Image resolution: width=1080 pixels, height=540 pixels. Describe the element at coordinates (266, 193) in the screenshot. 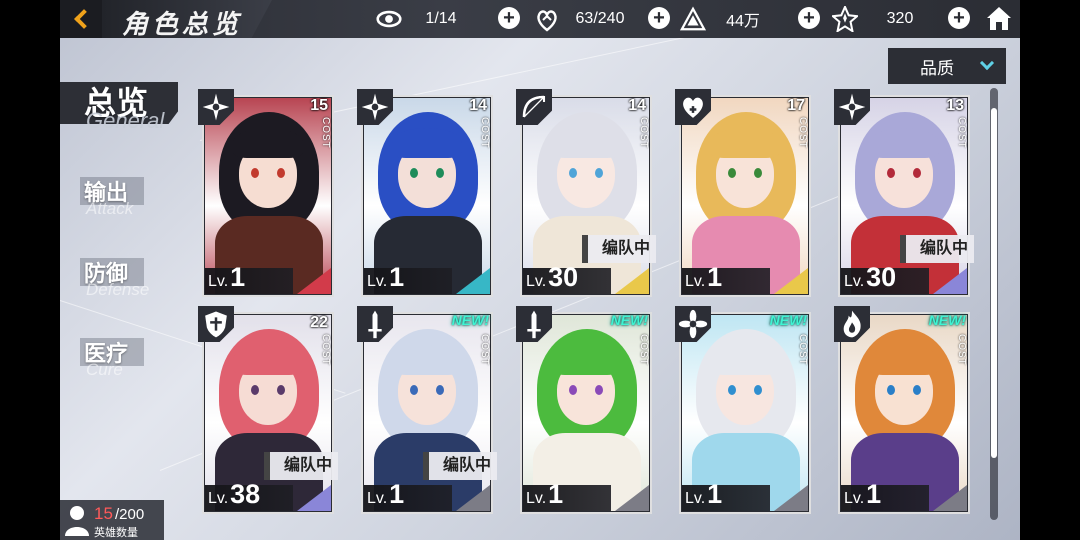

I see `hero-card: Lv.1 15 COST` at that location.